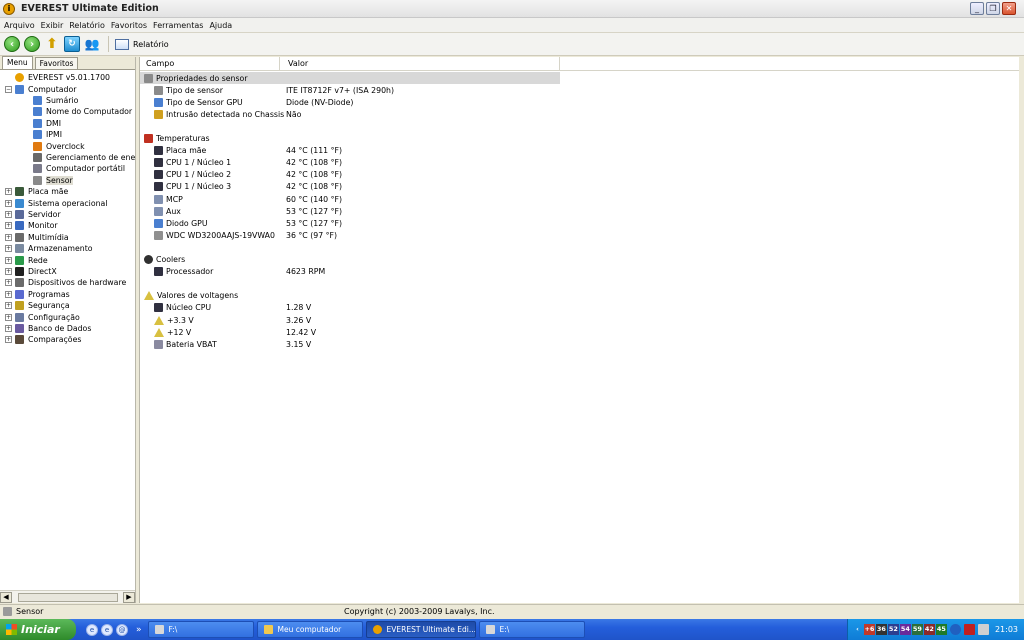 The width and height of the screenshot is (1024, 640). I want to click on detail-row: MCP 60 °C (140 °F), so click(350, 199).